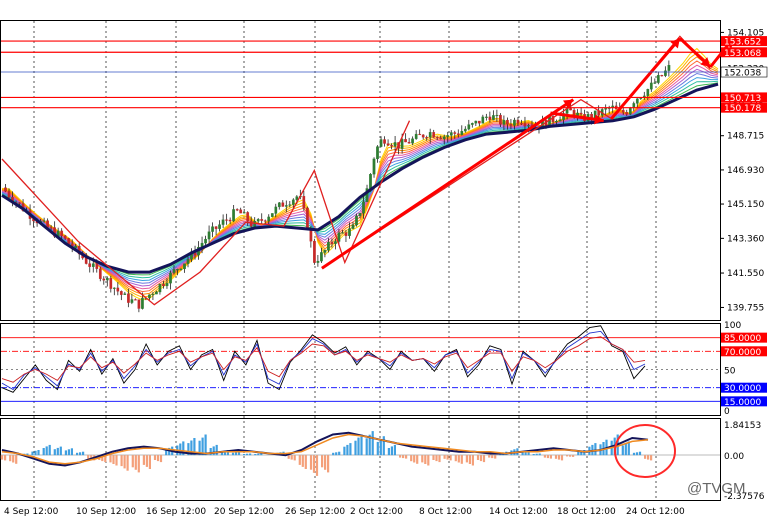 This screenshot has width=770, height=520. What do you see at coordinates (315, 512) in the screenshot?
I see `time-label: 26 Sep 12:00` at bounding box center [315, 512].